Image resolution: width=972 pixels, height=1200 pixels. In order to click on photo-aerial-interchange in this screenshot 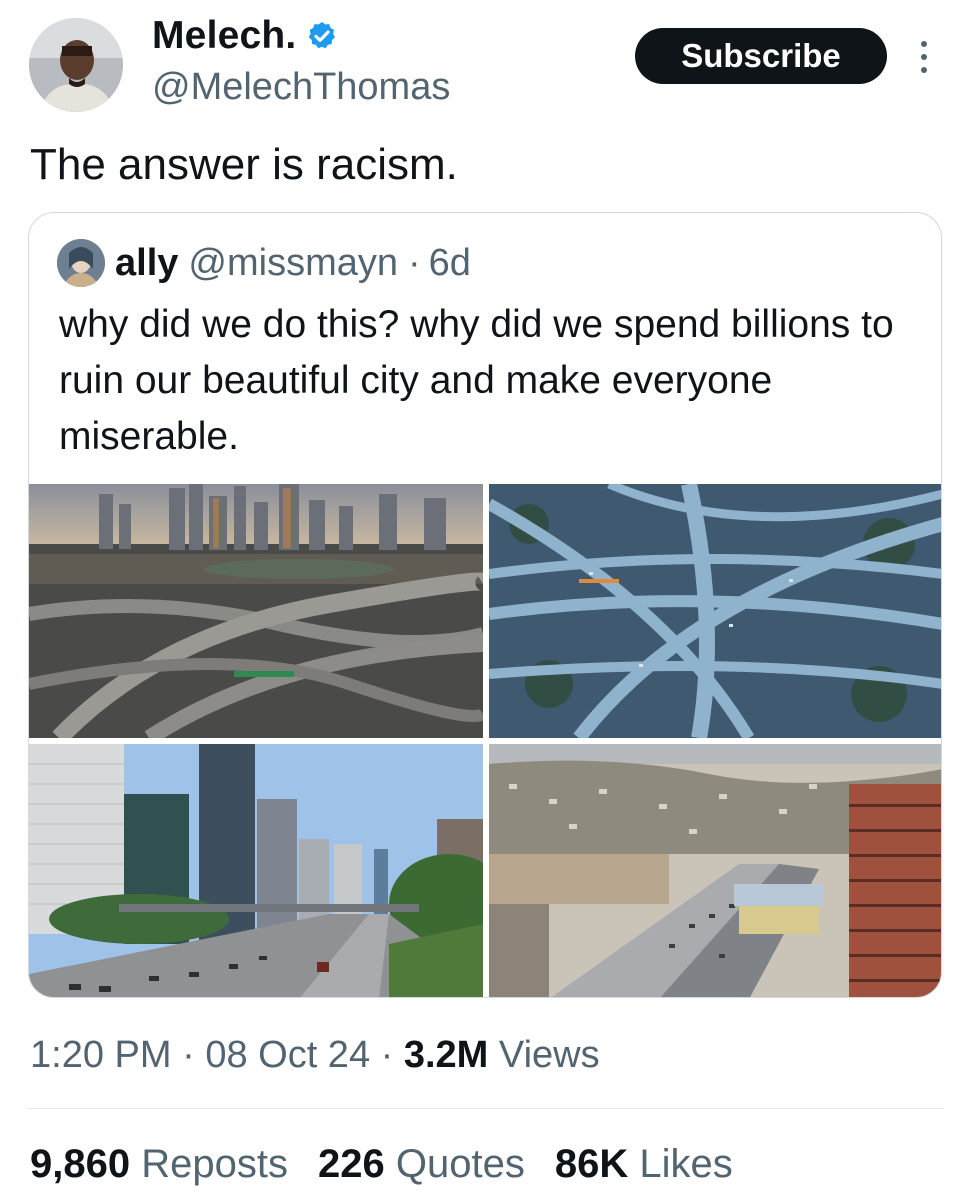, I will do `click(715, 611)`.